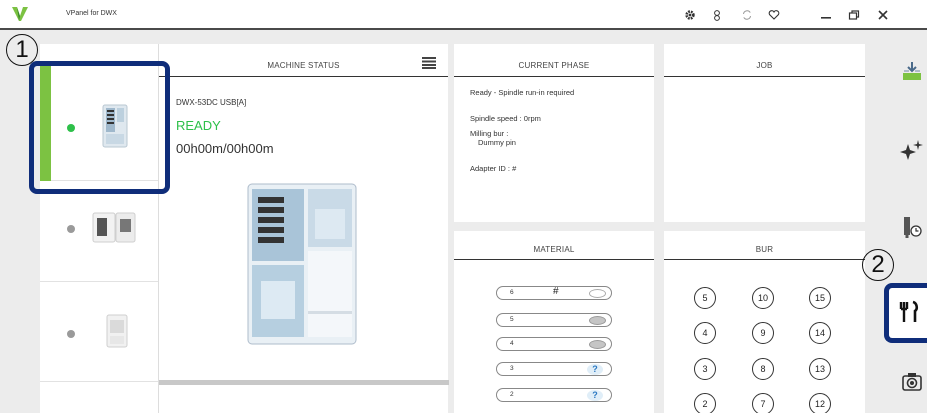 This screenshot has width=927, height=413. Describe the element at coordinates (705, 369) in the screenshot. I see `bur-slot-3: 3` at that location.